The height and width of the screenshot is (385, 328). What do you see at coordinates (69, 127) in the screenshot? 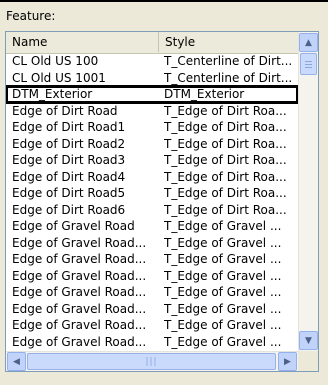
I see `row-name-cell: Edge of Dirt Road1` at bounding box center [69, 127].